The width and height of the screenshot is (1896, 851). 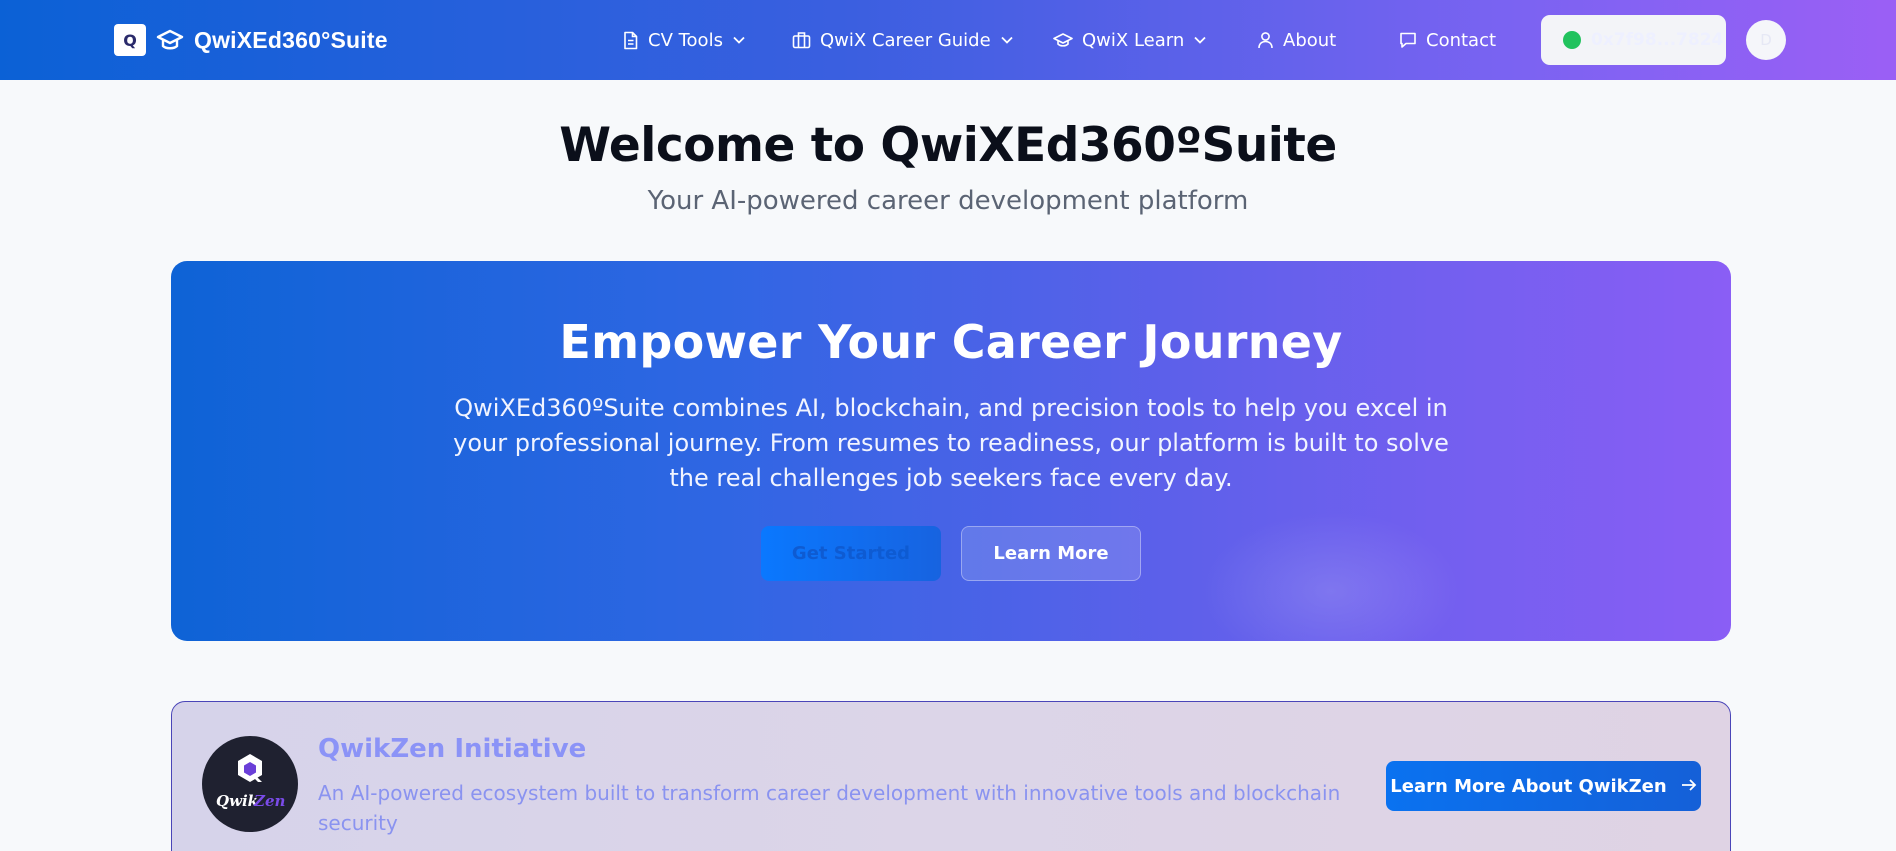 What do you see at coordinates (801, 40) in the screenshot?
I see `briefcase-icon` at bounding box center [801, 40].